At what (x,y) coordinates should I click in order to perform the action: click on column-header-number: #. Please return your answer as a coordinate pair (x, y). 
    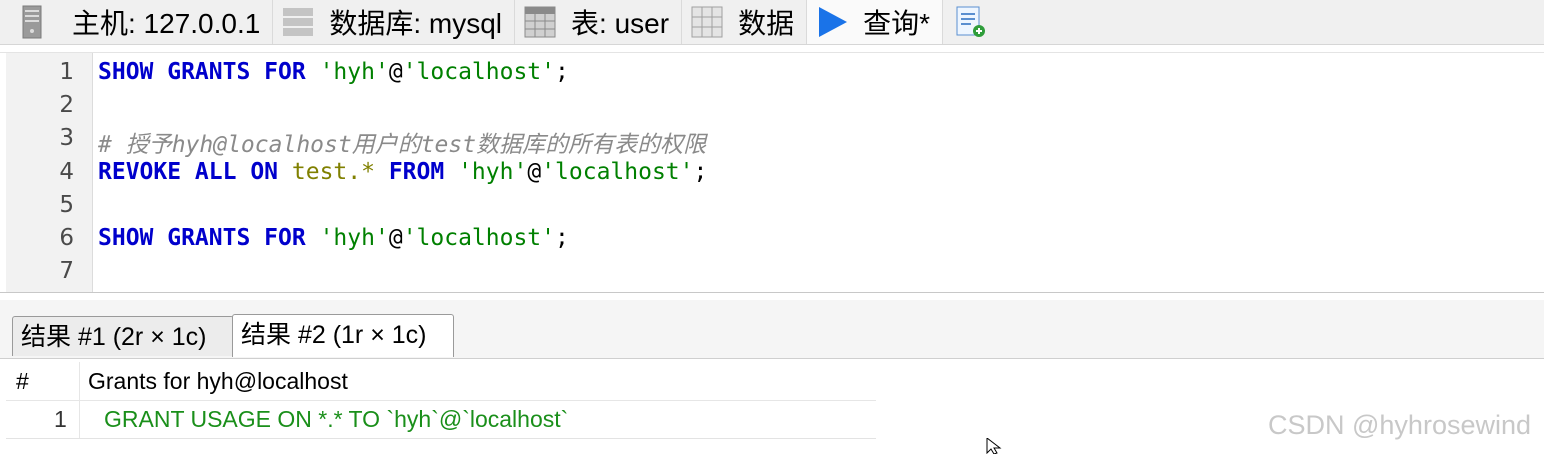
    Looking at the image, I should click on (22, 381).